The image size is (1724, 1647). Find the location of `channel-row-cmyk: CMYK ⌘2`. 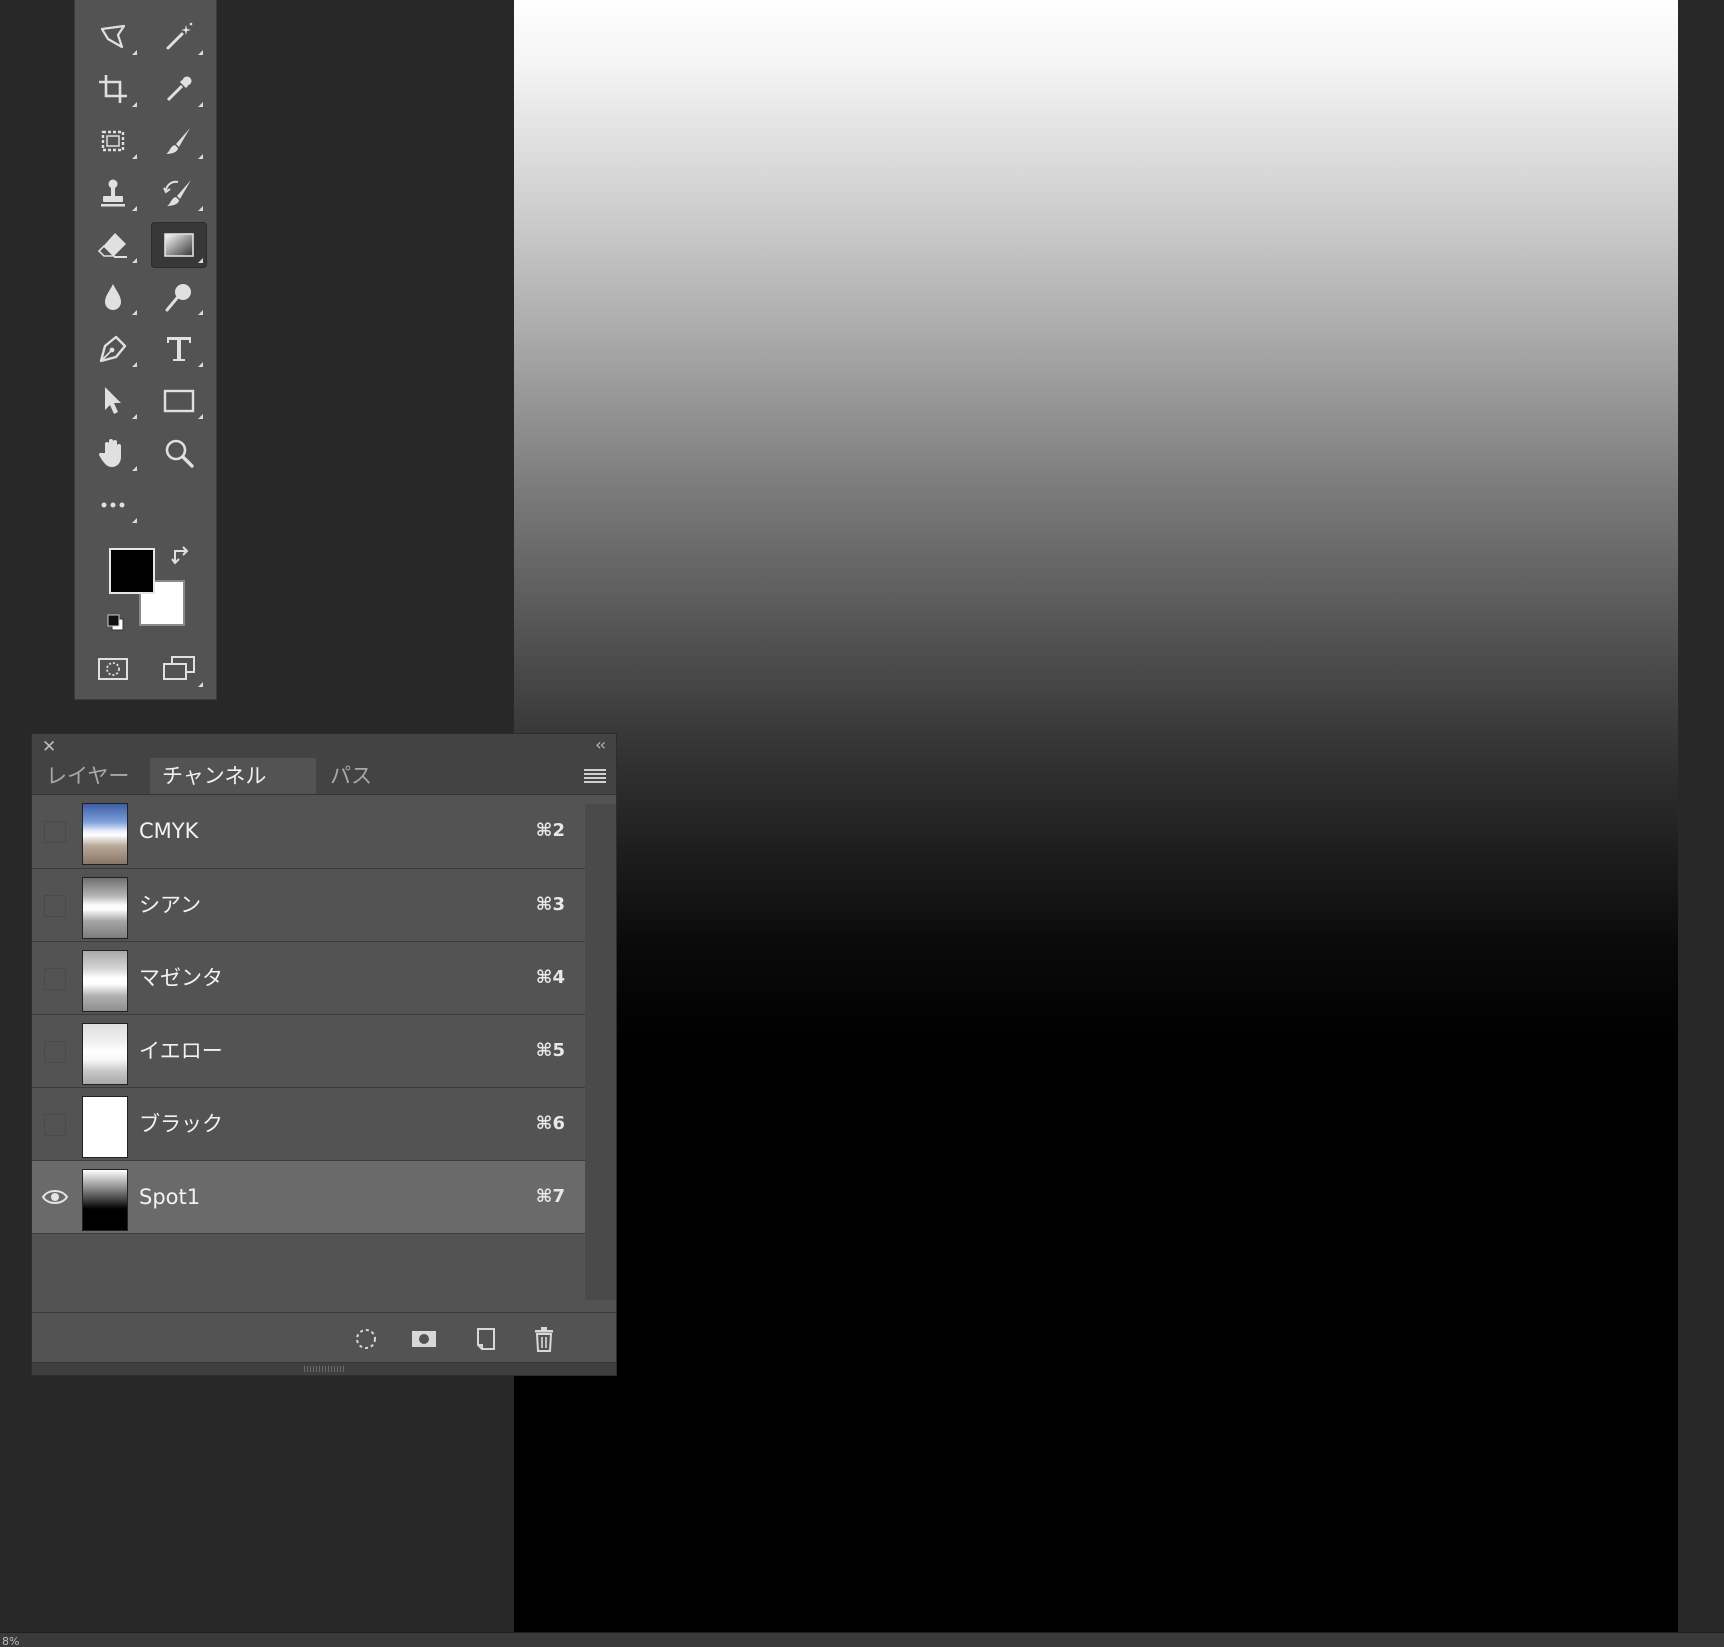

channel-row-cmyk: CMYK ⌘2 is located at coordinates (308, 832).